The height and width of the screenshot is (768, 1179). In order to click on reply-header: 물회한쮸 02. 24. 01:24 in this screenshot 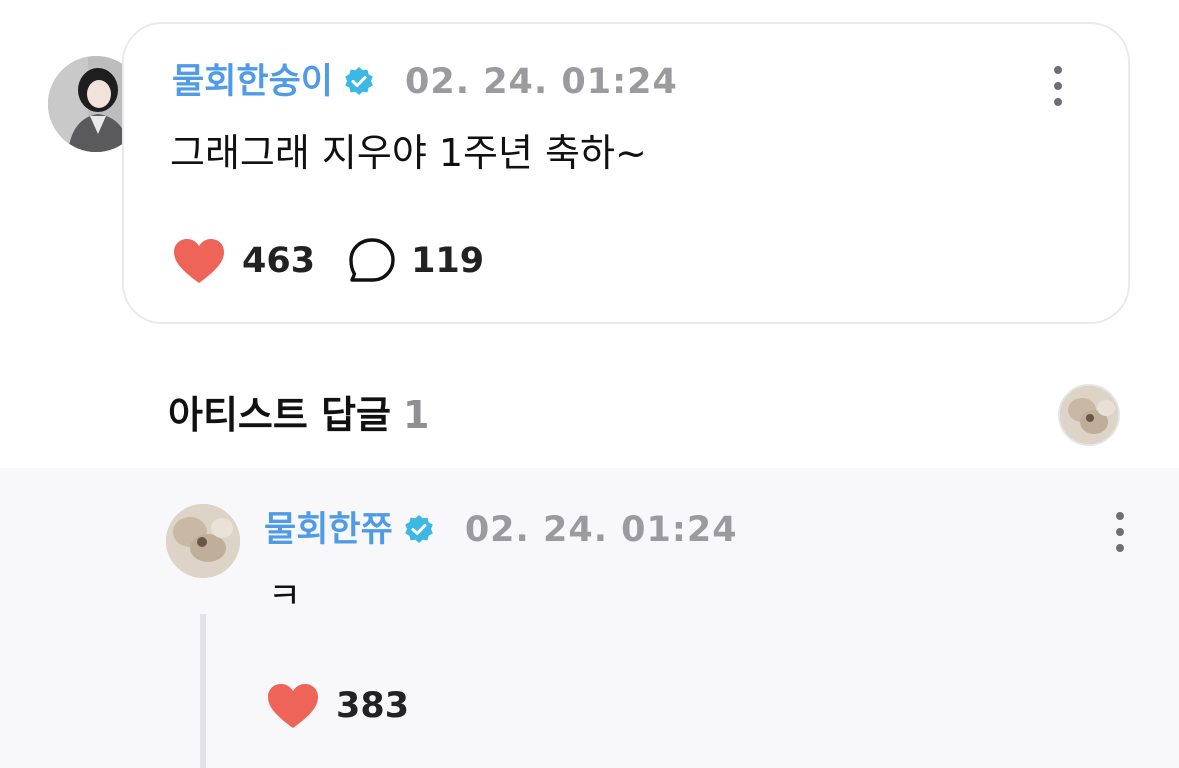, I will do `click(501, 530)`.